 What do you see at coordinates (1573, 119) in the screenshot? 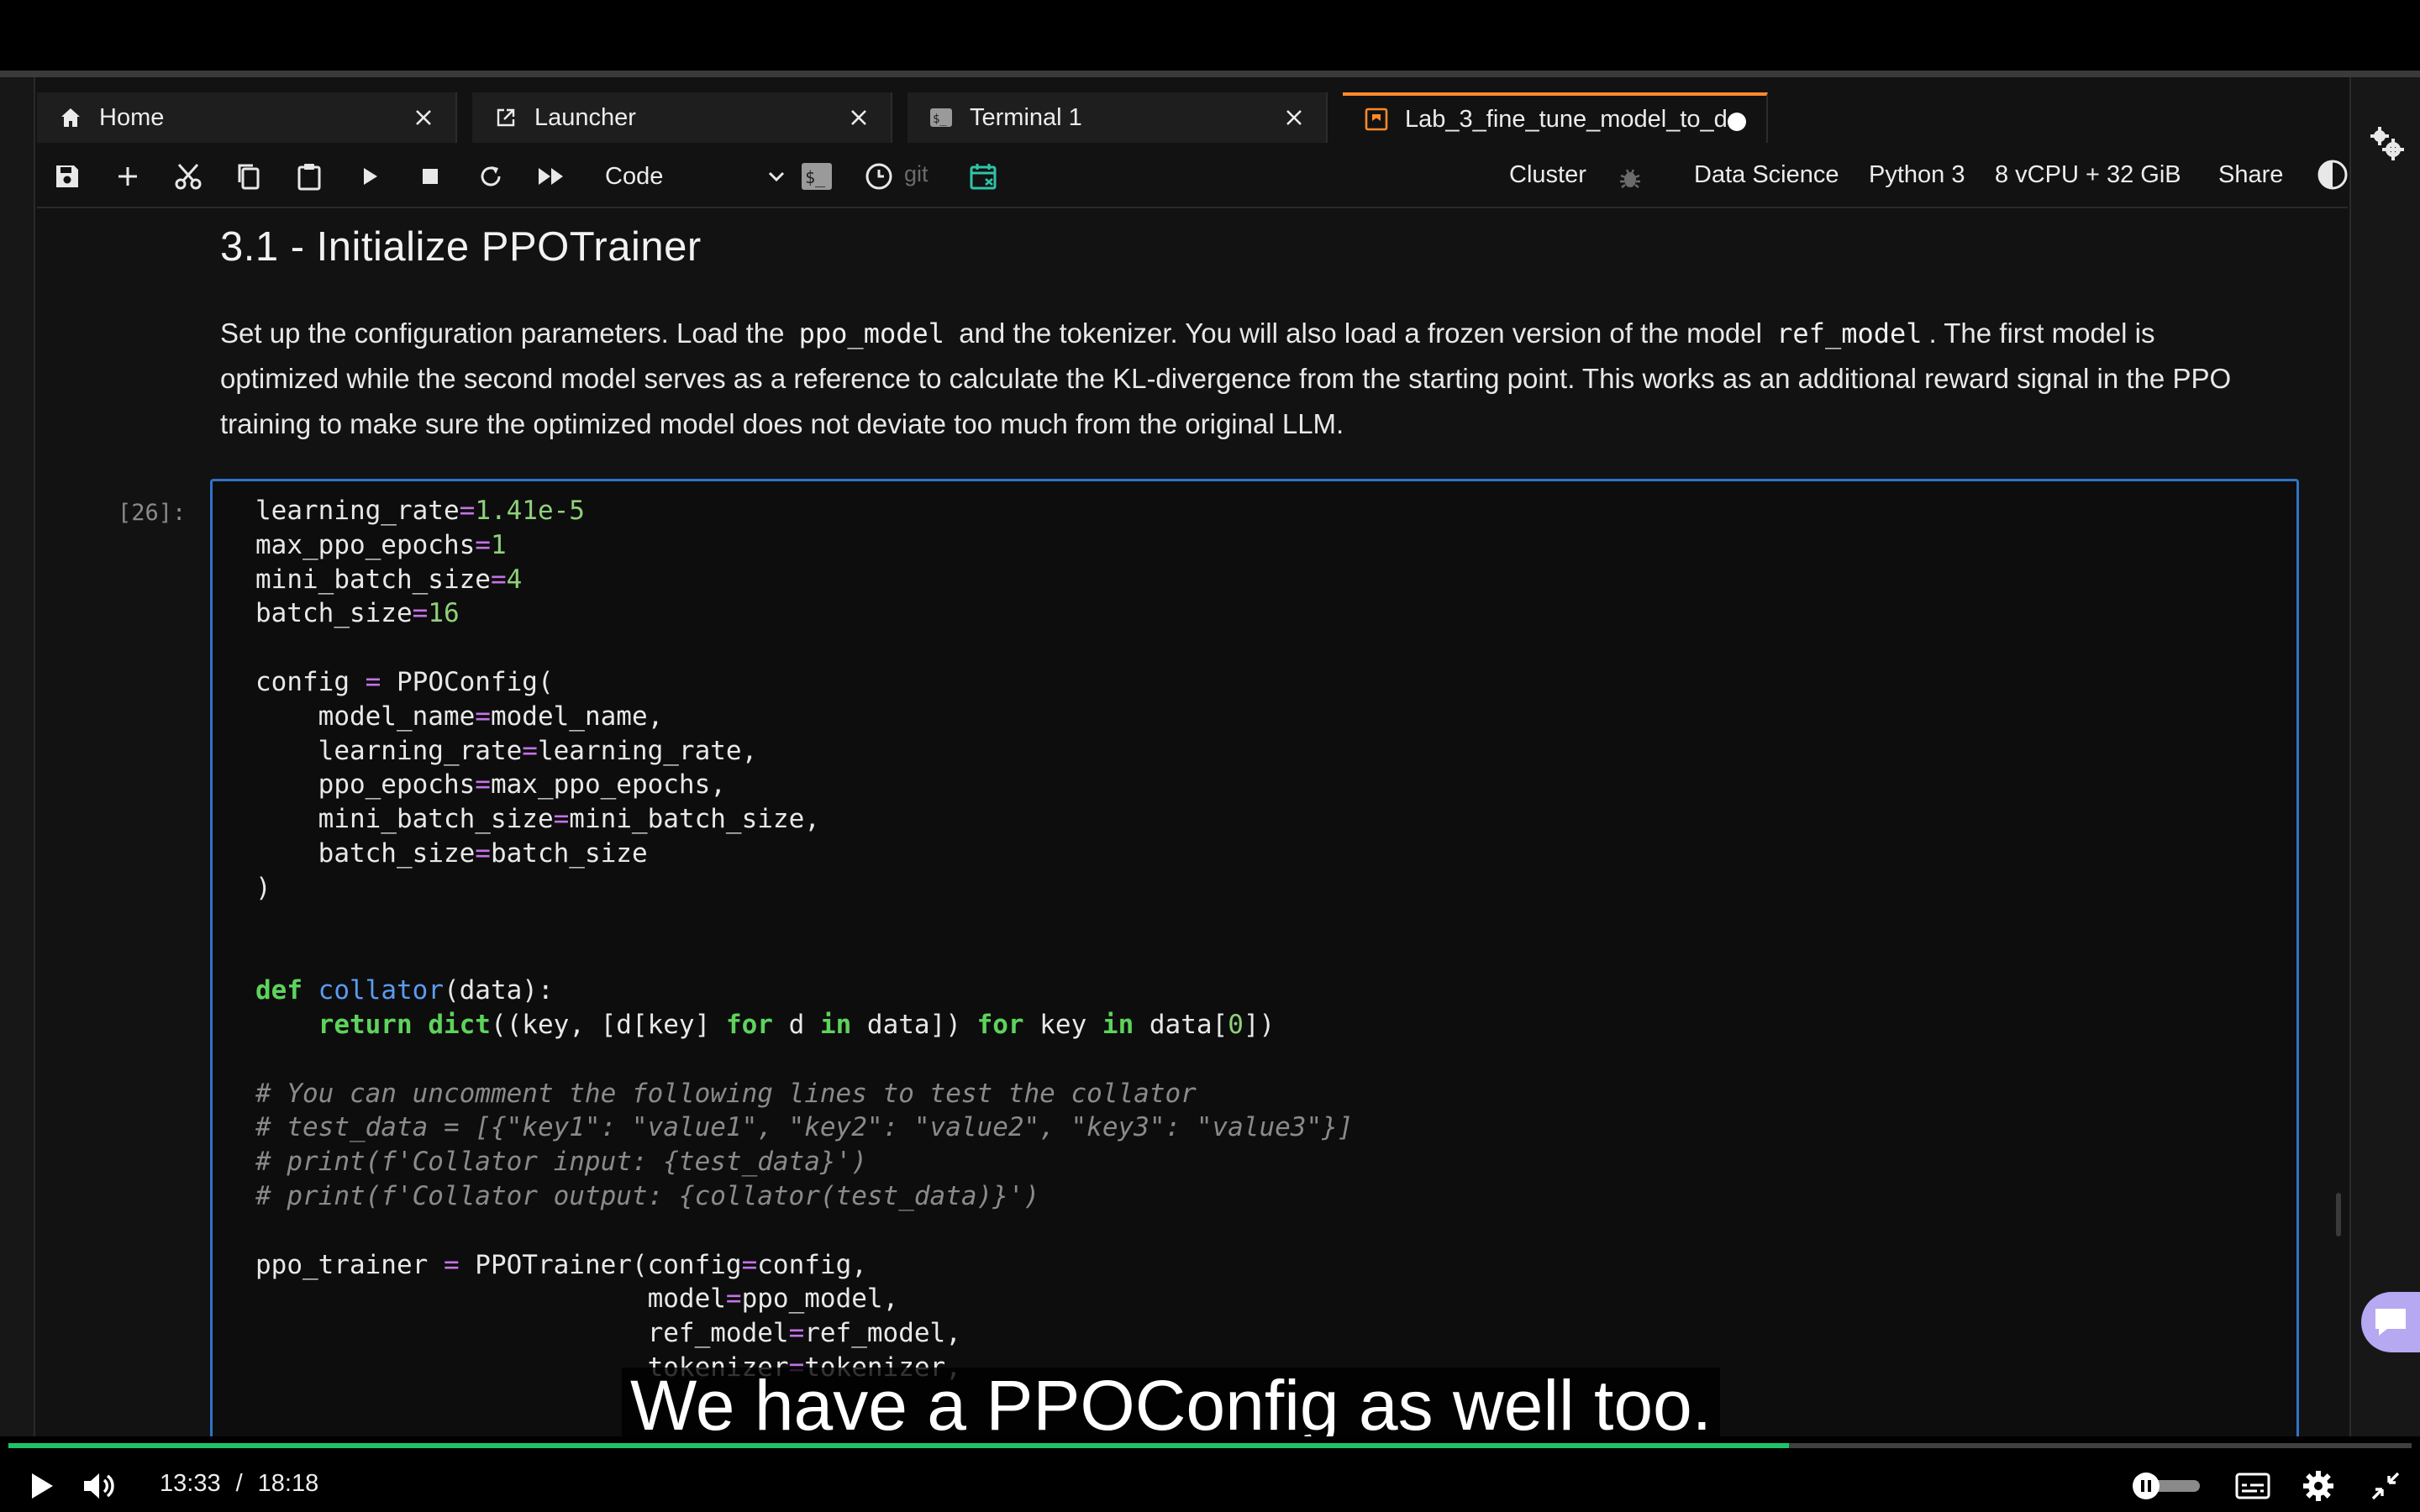
I see `tab-label: Lab_3_fine_tune_model_to_de` at bounding box center [1573, 119].